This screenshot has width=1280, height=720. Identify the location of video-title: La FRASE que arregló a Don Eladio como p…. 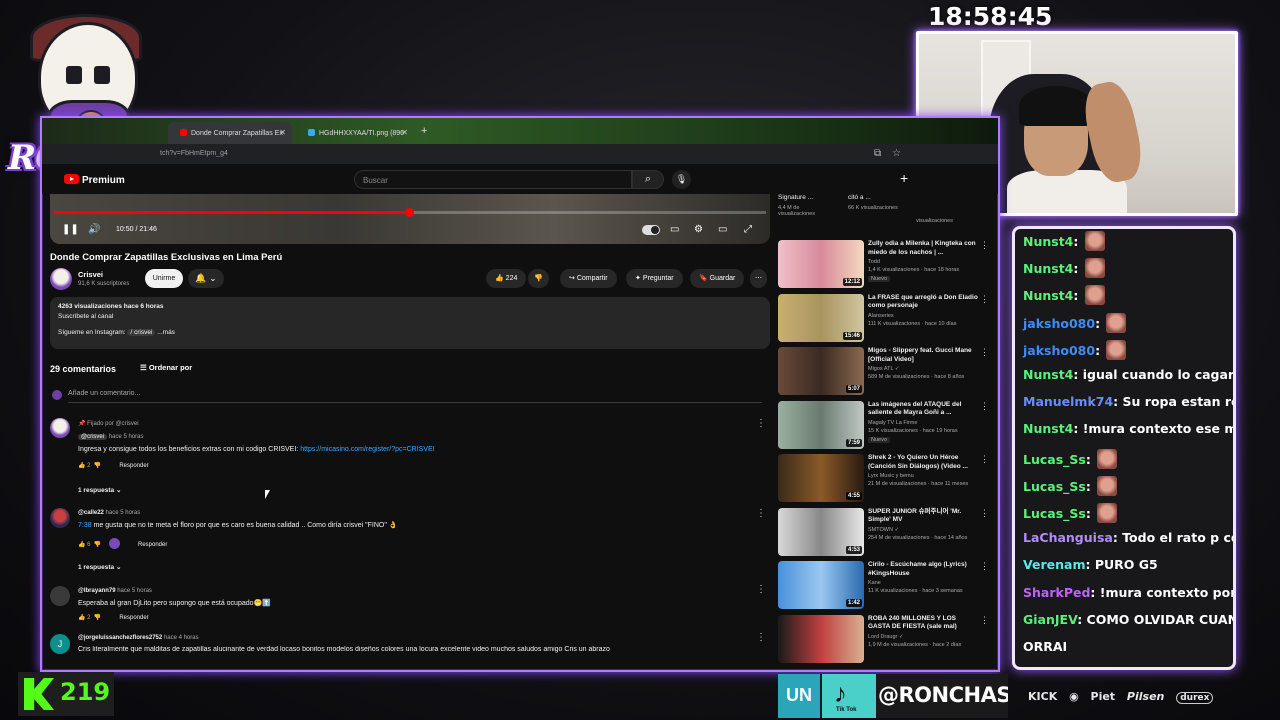
(923, 302).